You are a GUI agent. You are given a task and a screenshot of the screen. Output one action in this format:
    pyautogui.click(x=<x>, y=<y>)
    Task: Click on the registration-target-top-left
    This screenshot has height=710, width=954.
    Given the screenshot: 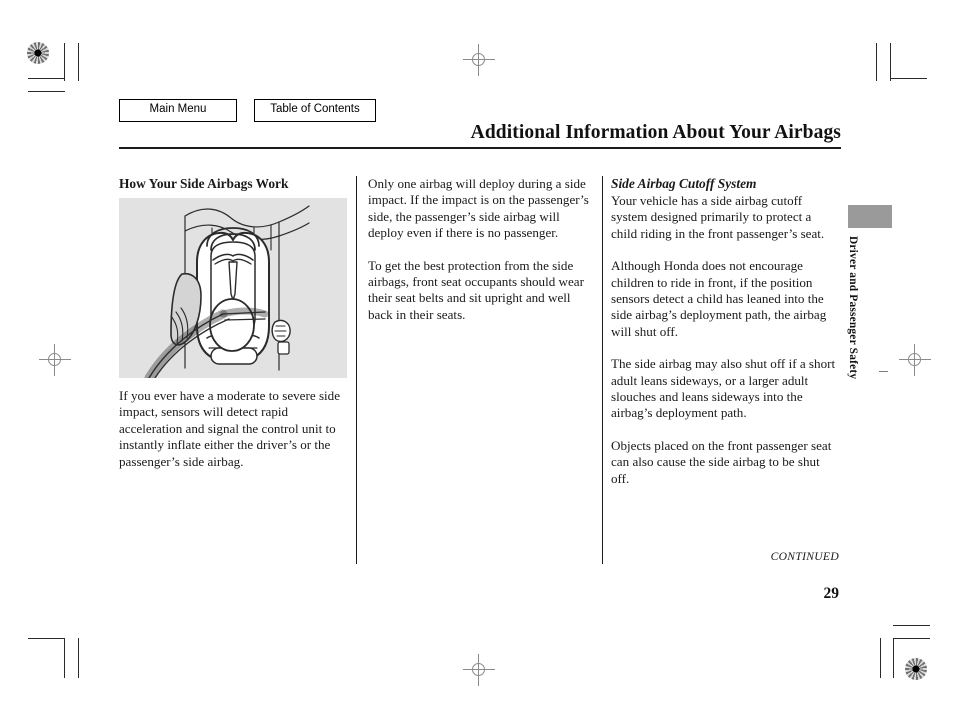 What is the action you would take?
    pyautogui.click(x=38, y=53)
    